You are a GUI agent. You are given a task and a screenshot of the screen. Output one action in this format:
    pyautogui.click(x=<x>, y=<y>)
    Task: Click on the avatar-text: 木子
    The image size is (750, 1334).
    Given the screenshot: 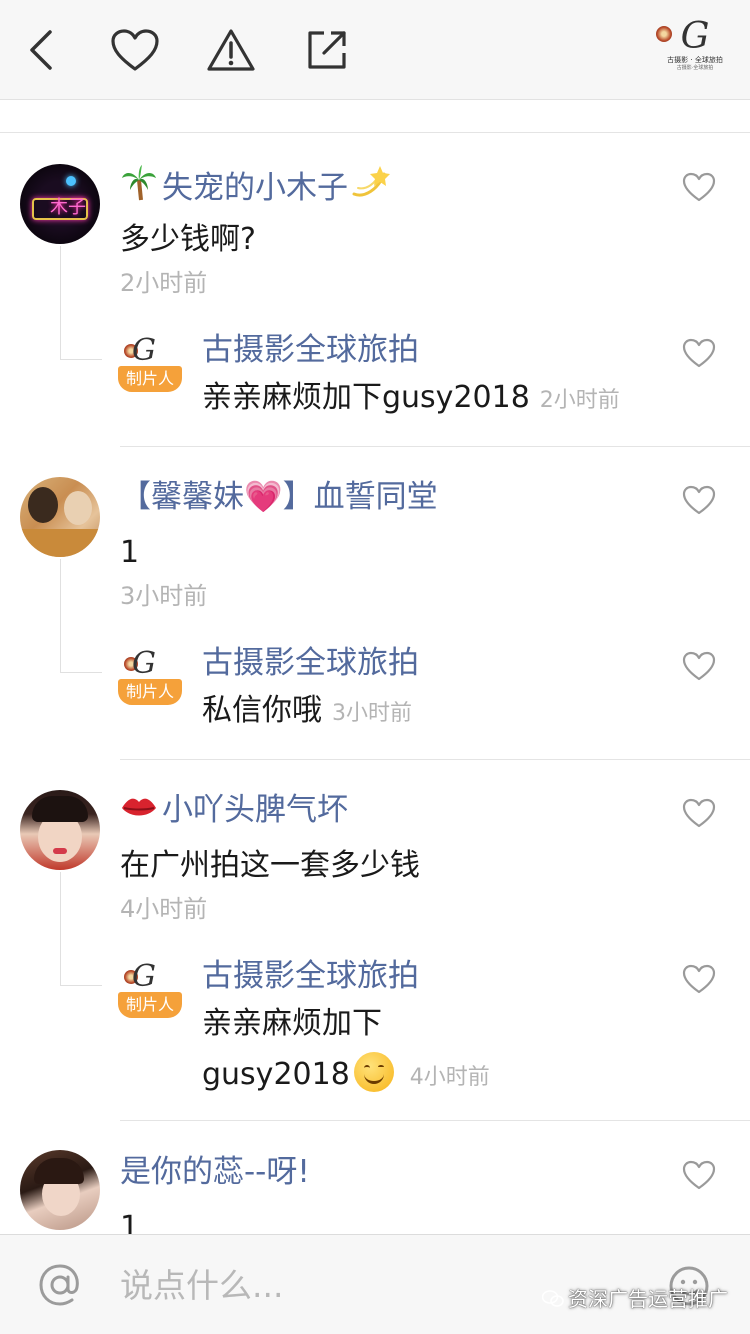 What is the action you would take?
    pyautogui.click(x=68, y=207)
    